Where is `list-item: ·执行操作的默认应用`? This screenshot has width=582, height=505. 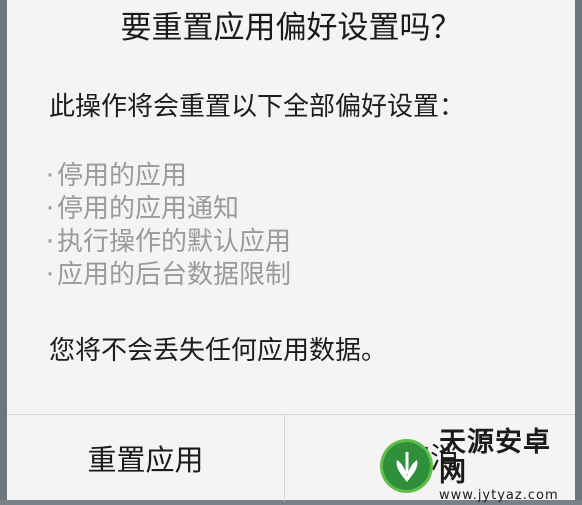 list-item: ·执行操作的默认应用 is located at coordinates (167, 242).